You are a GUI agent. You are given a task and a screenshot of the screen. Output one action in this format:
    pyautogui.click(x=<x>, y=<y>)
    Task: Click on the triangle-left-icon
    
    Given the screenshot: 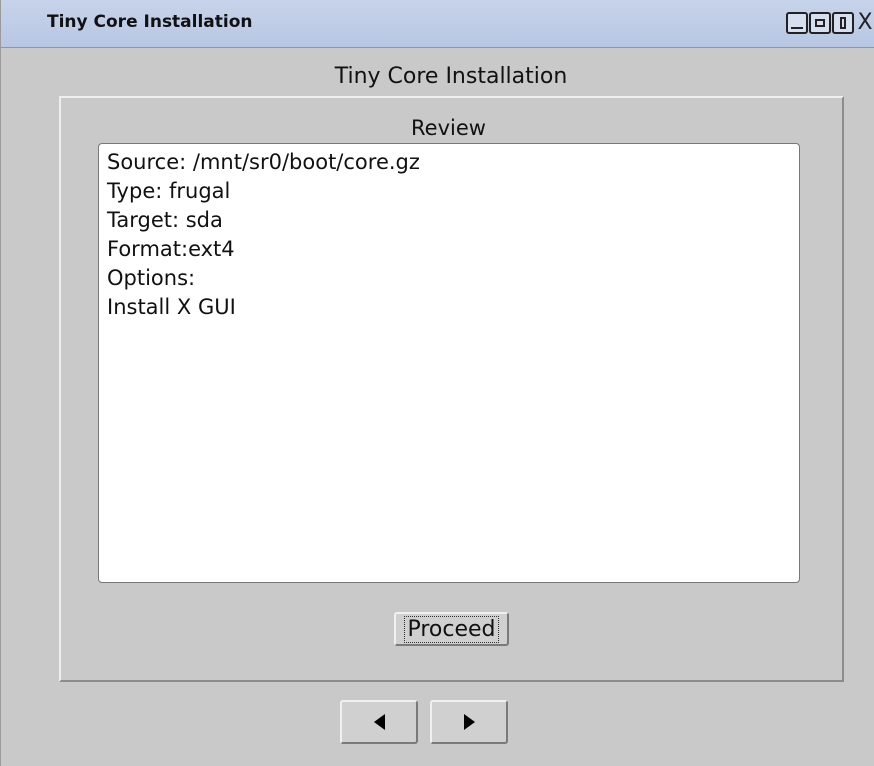 What is the action you would take?
    pyautogui.click(x=379, y=722)
    